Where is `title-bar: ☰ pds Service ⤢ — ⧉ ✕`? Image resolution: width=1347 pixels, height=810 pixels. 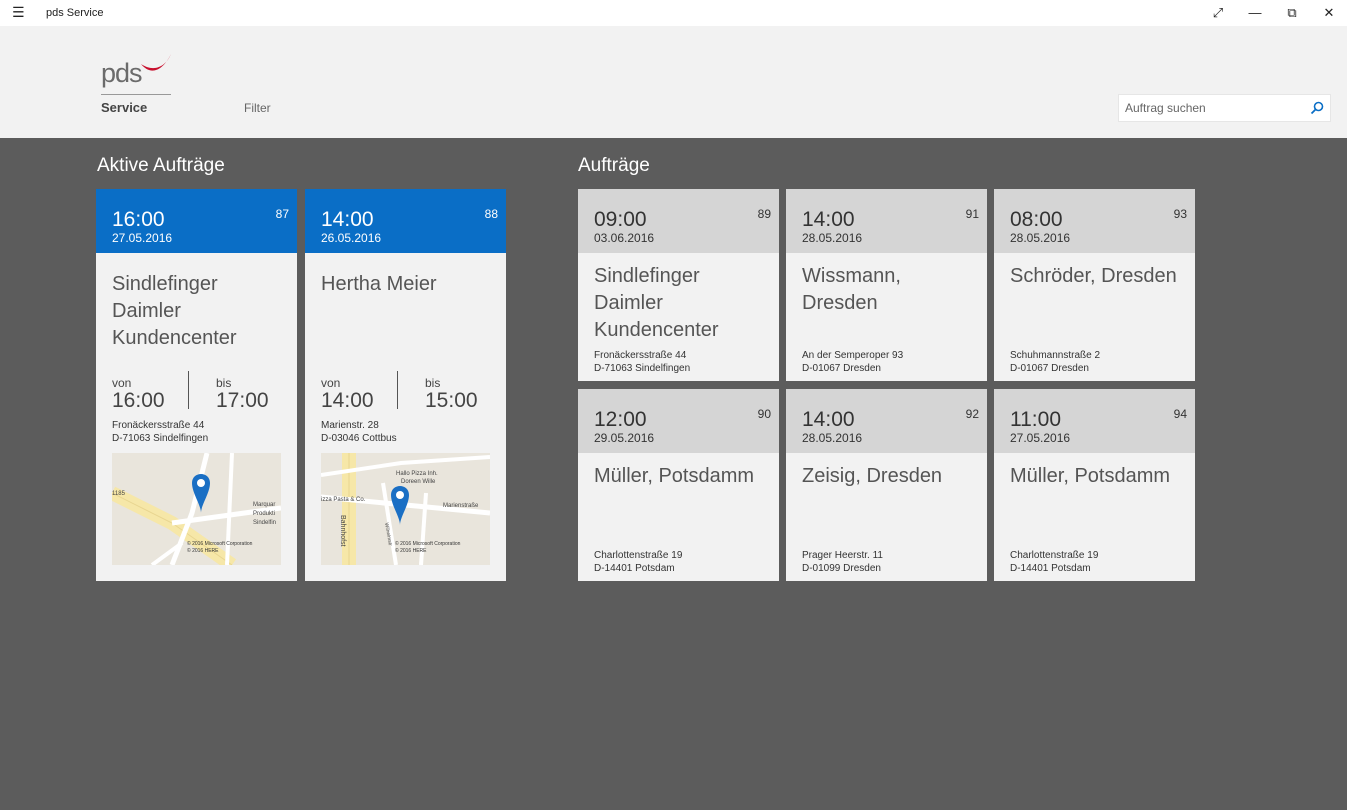 title-bar: ☰ pds Service ⤢ — ⧉ ✕ is located at coordinates (673, 13).